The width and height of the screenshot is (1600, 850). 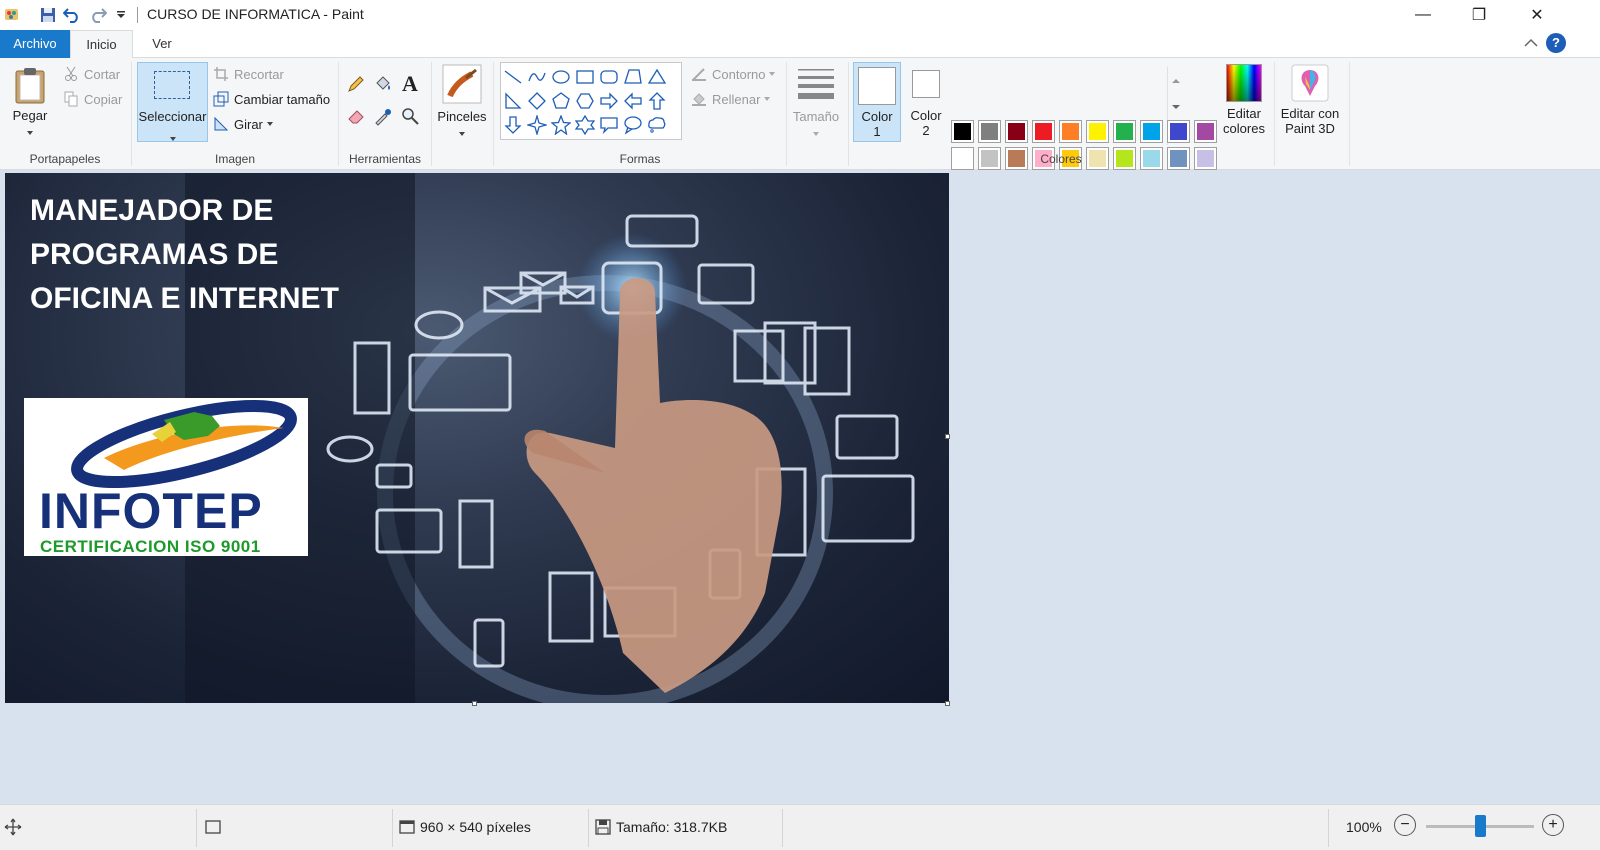 I want to click on copy-button: Copiar, so click(x=92, y=99).